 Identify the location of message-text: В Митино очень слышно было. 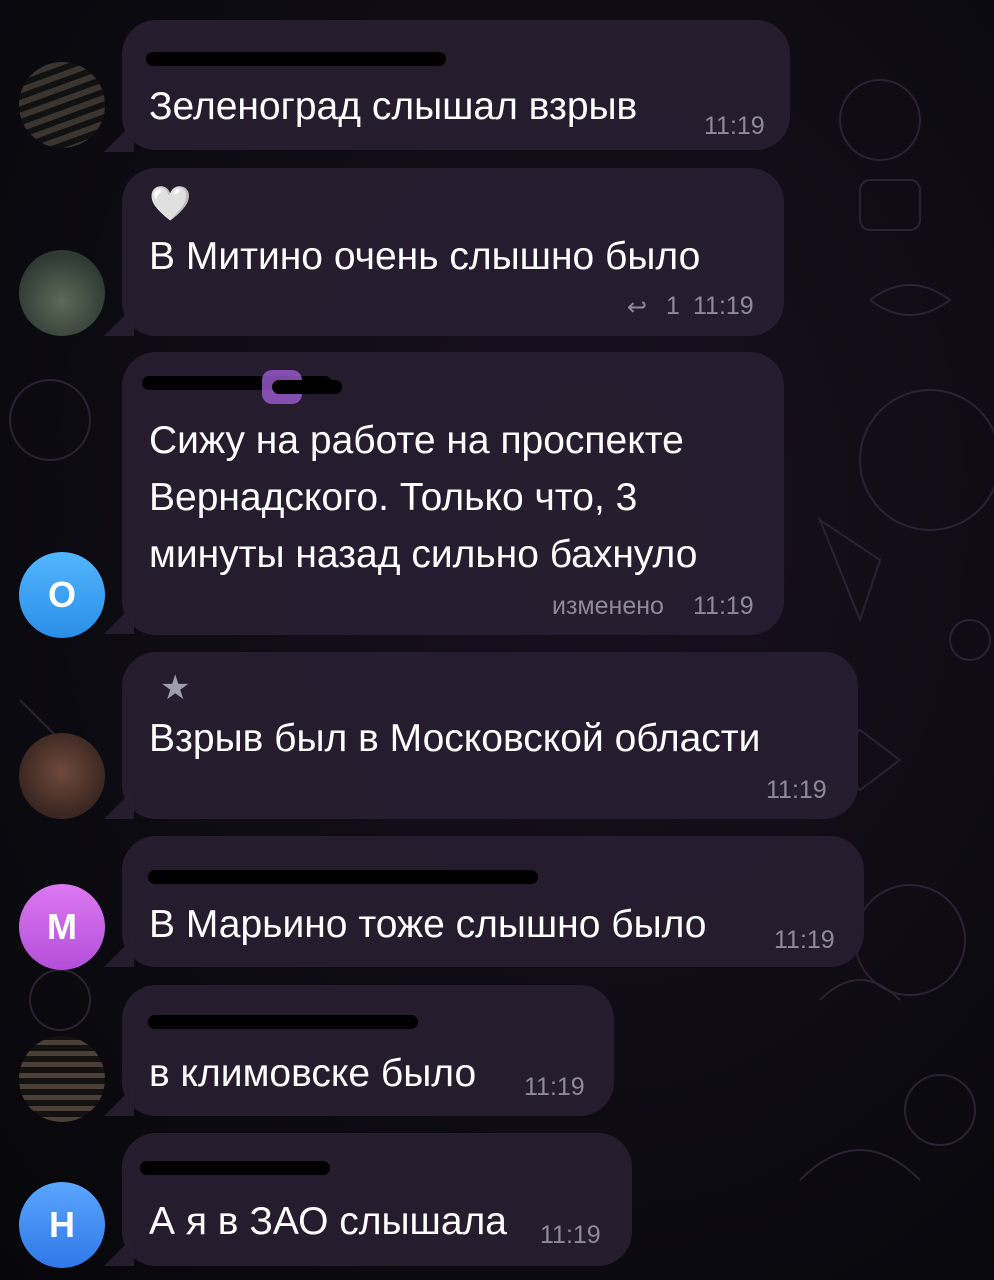
(425, 256).